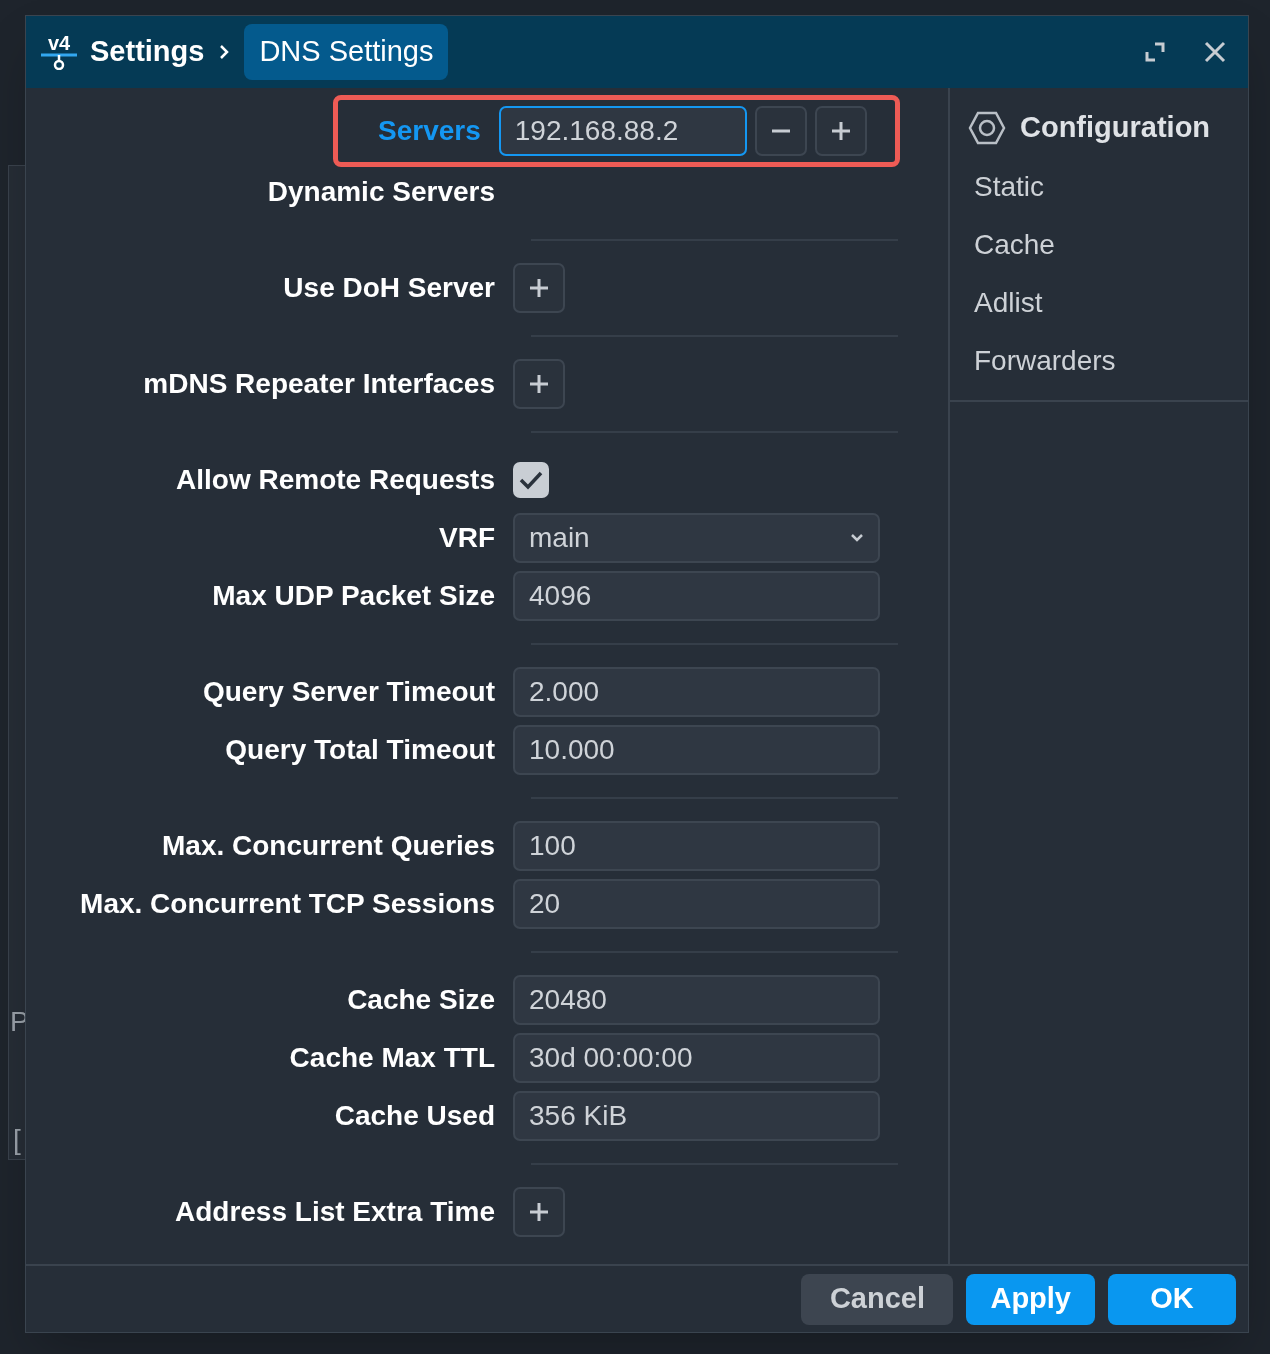 The image size is (1270, 1354). Describe the element at coordinates (334, 1212) in the screenshot. I see `field-label: Address List Extra Time` at that location.